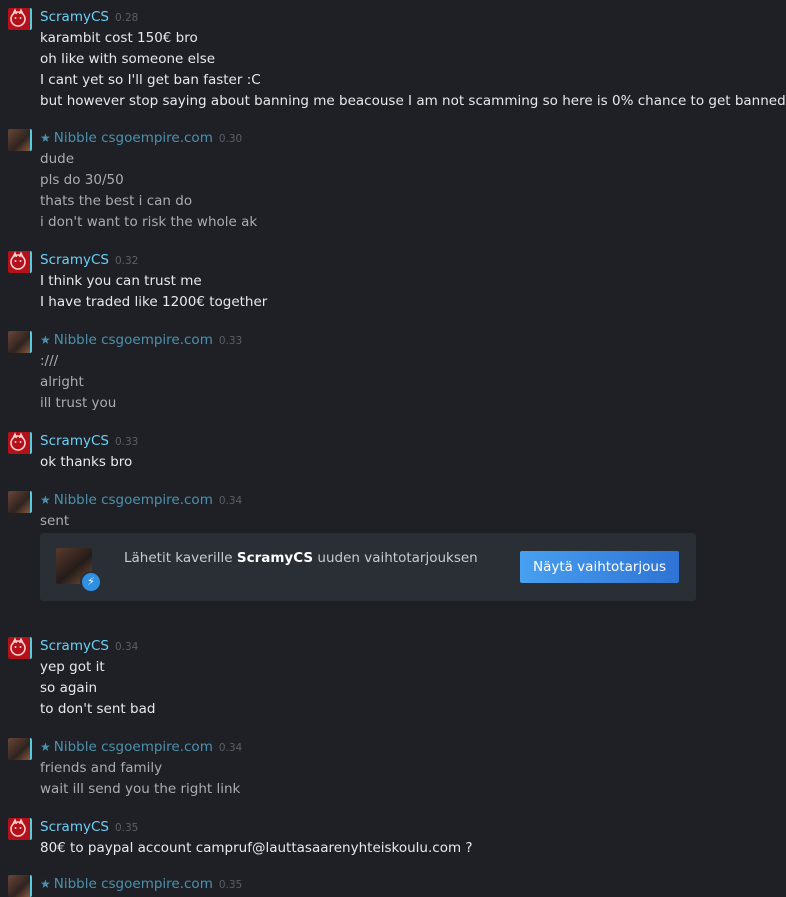 The height and width of the screenshot is (897, 786). What do you see at coordinates (180, 558) in the screenshot?
I see `trade-text-before: Lähetit kaverille` at bounding box center [180, 558].